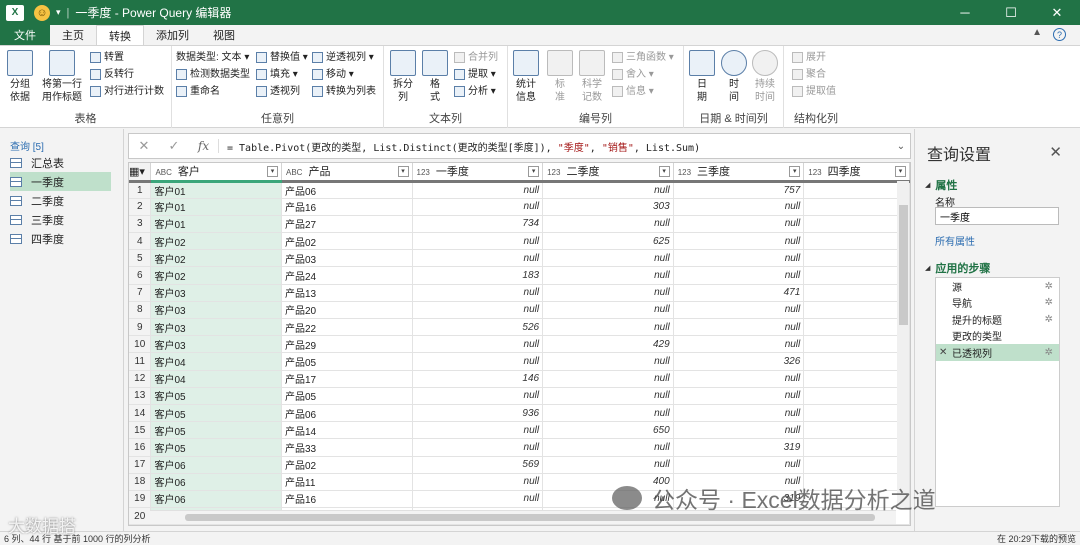  I want to click on table-cell: 客户04, so click(216, 379).